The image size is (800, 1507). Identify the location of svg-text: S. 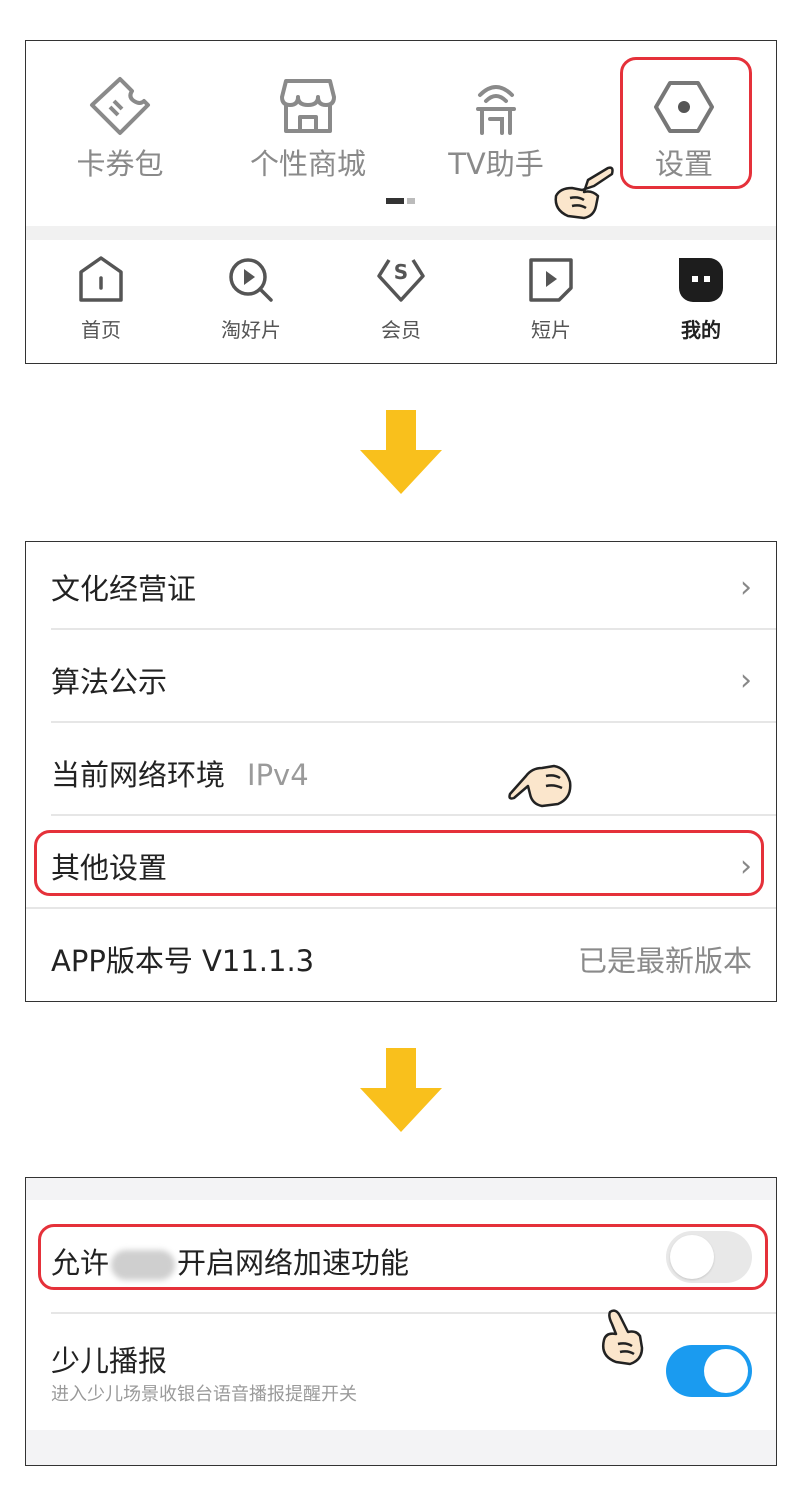
(401, 272).